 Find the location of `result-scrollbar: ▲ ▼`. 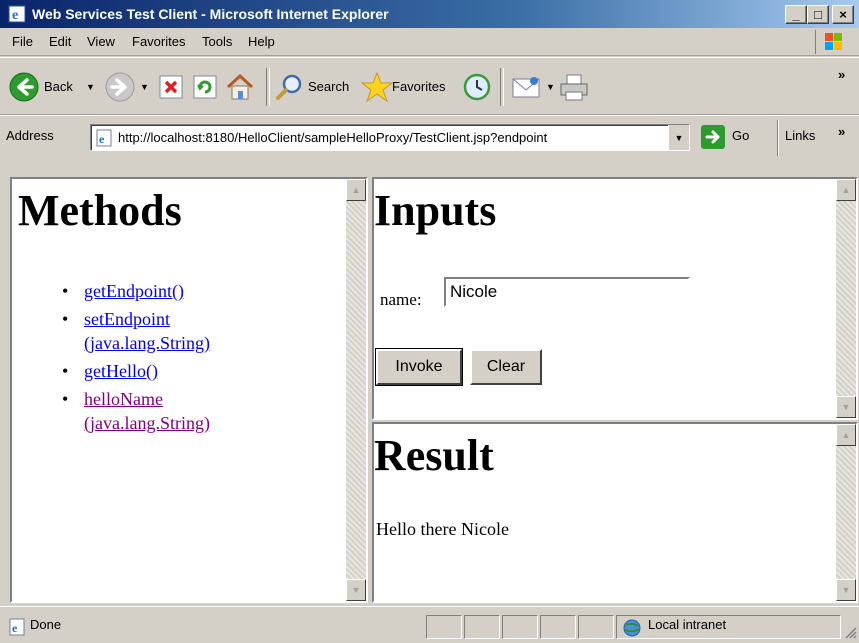

result-scrollbar: ▲ ▼ is located at coordinates (846, 512).